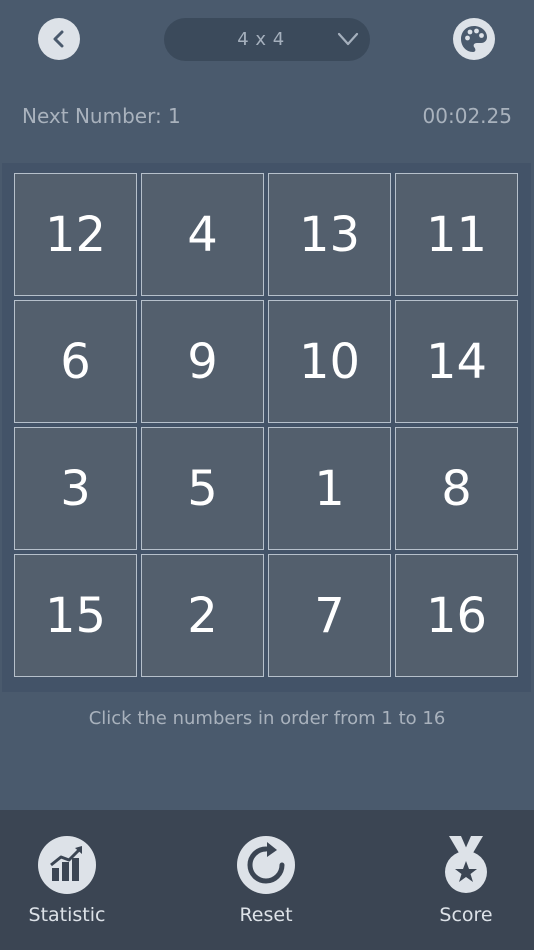  What do you see at coordinates (329, 234) in the screenshot?
I see `number-cell: 13` at bounding box center [329, 234].